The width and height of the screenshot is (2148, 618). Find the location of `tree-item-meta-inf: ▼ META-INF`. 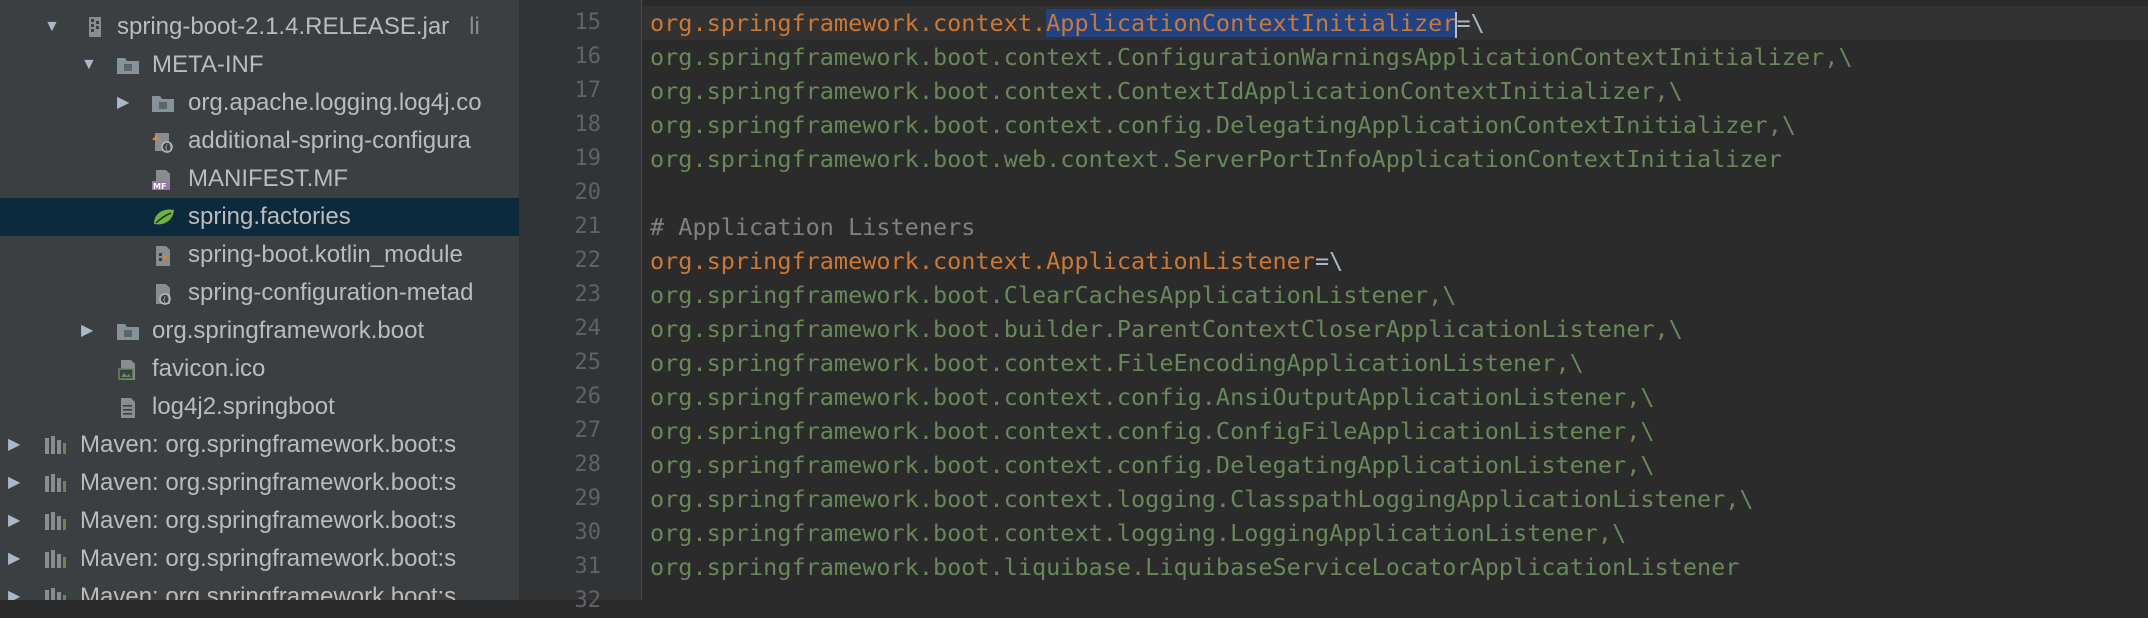

tree-item-meta-inf: ▼ META-INF is located at coordinates (259, 65).